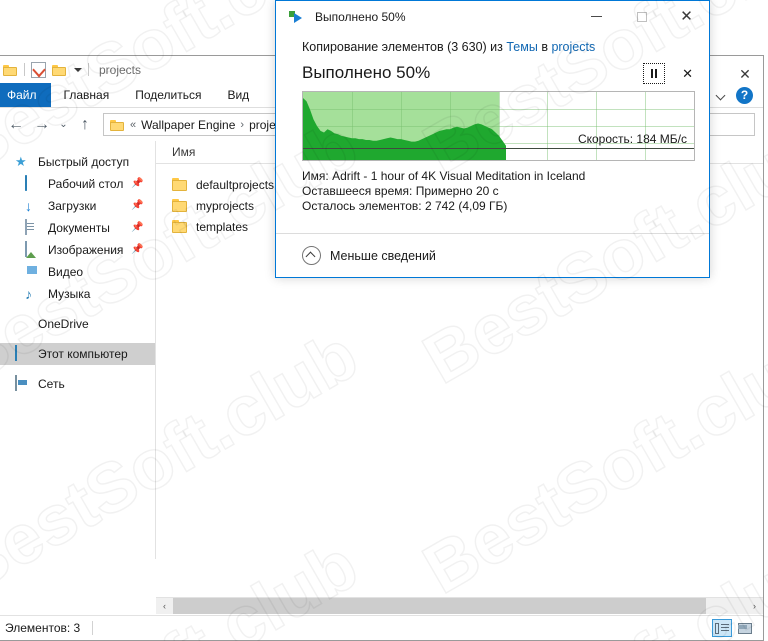  Describe the element at coordinates (188, 125) in the screenshot. I see `breadcrumb-item-0: Wallpaper Engine` at that location.